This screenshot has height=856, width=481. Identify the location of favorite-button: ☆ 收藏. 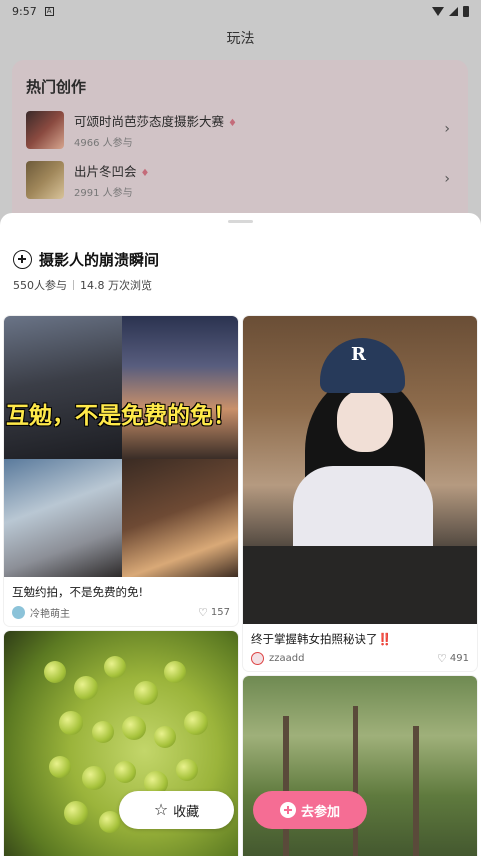
(176, 810).